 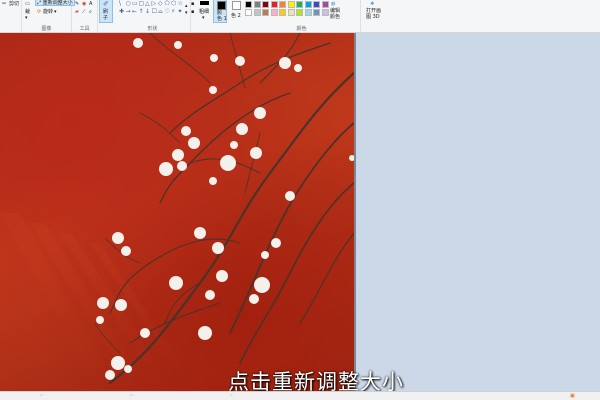 I want to click on shape-option: →, so click(x=128, y=12).